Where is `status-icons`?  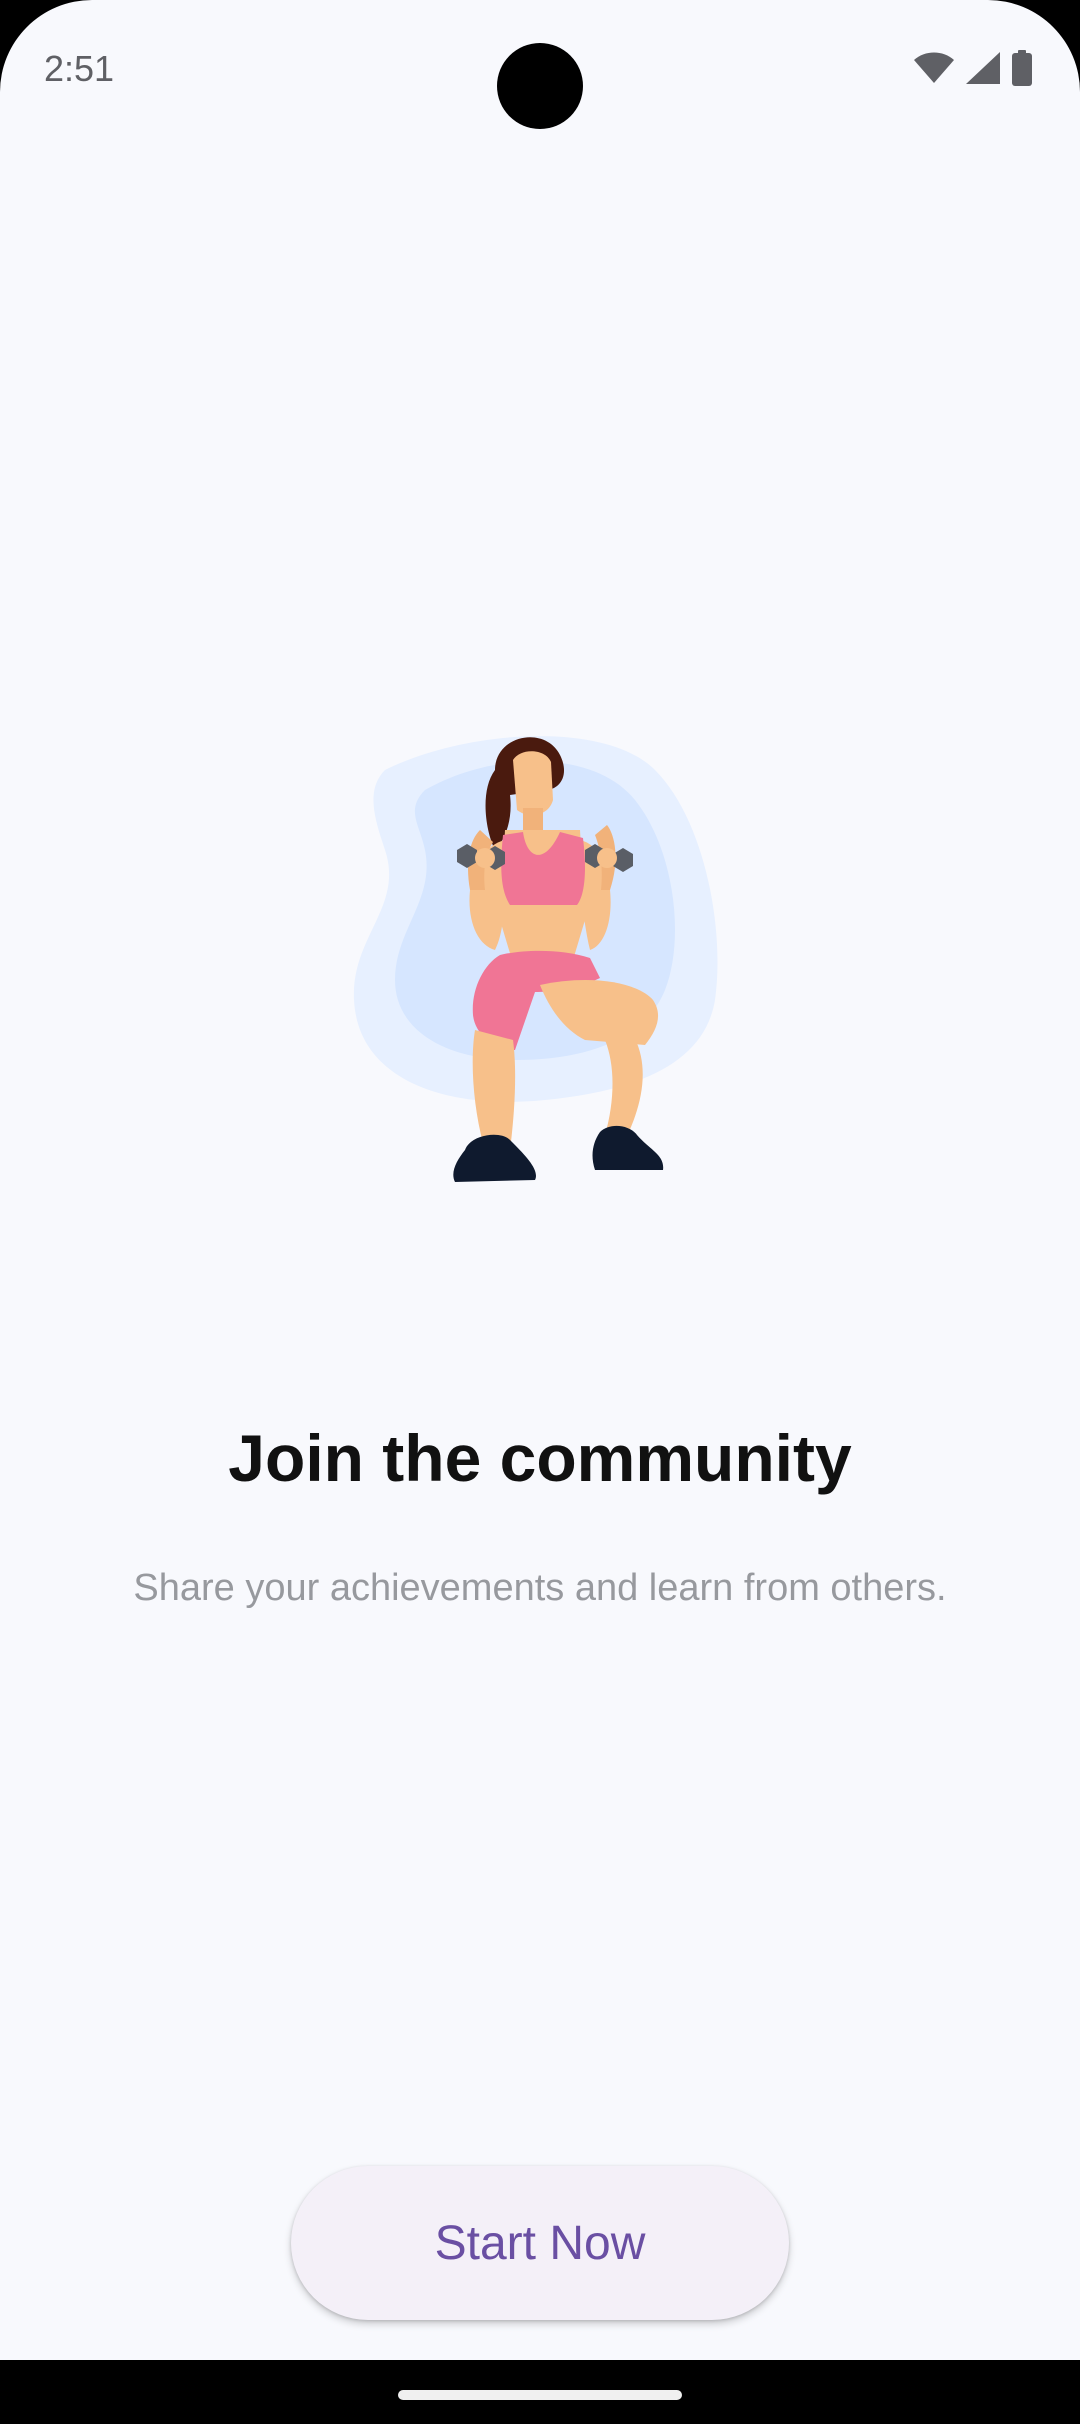
status-icons is located at coordinates (973, 70).